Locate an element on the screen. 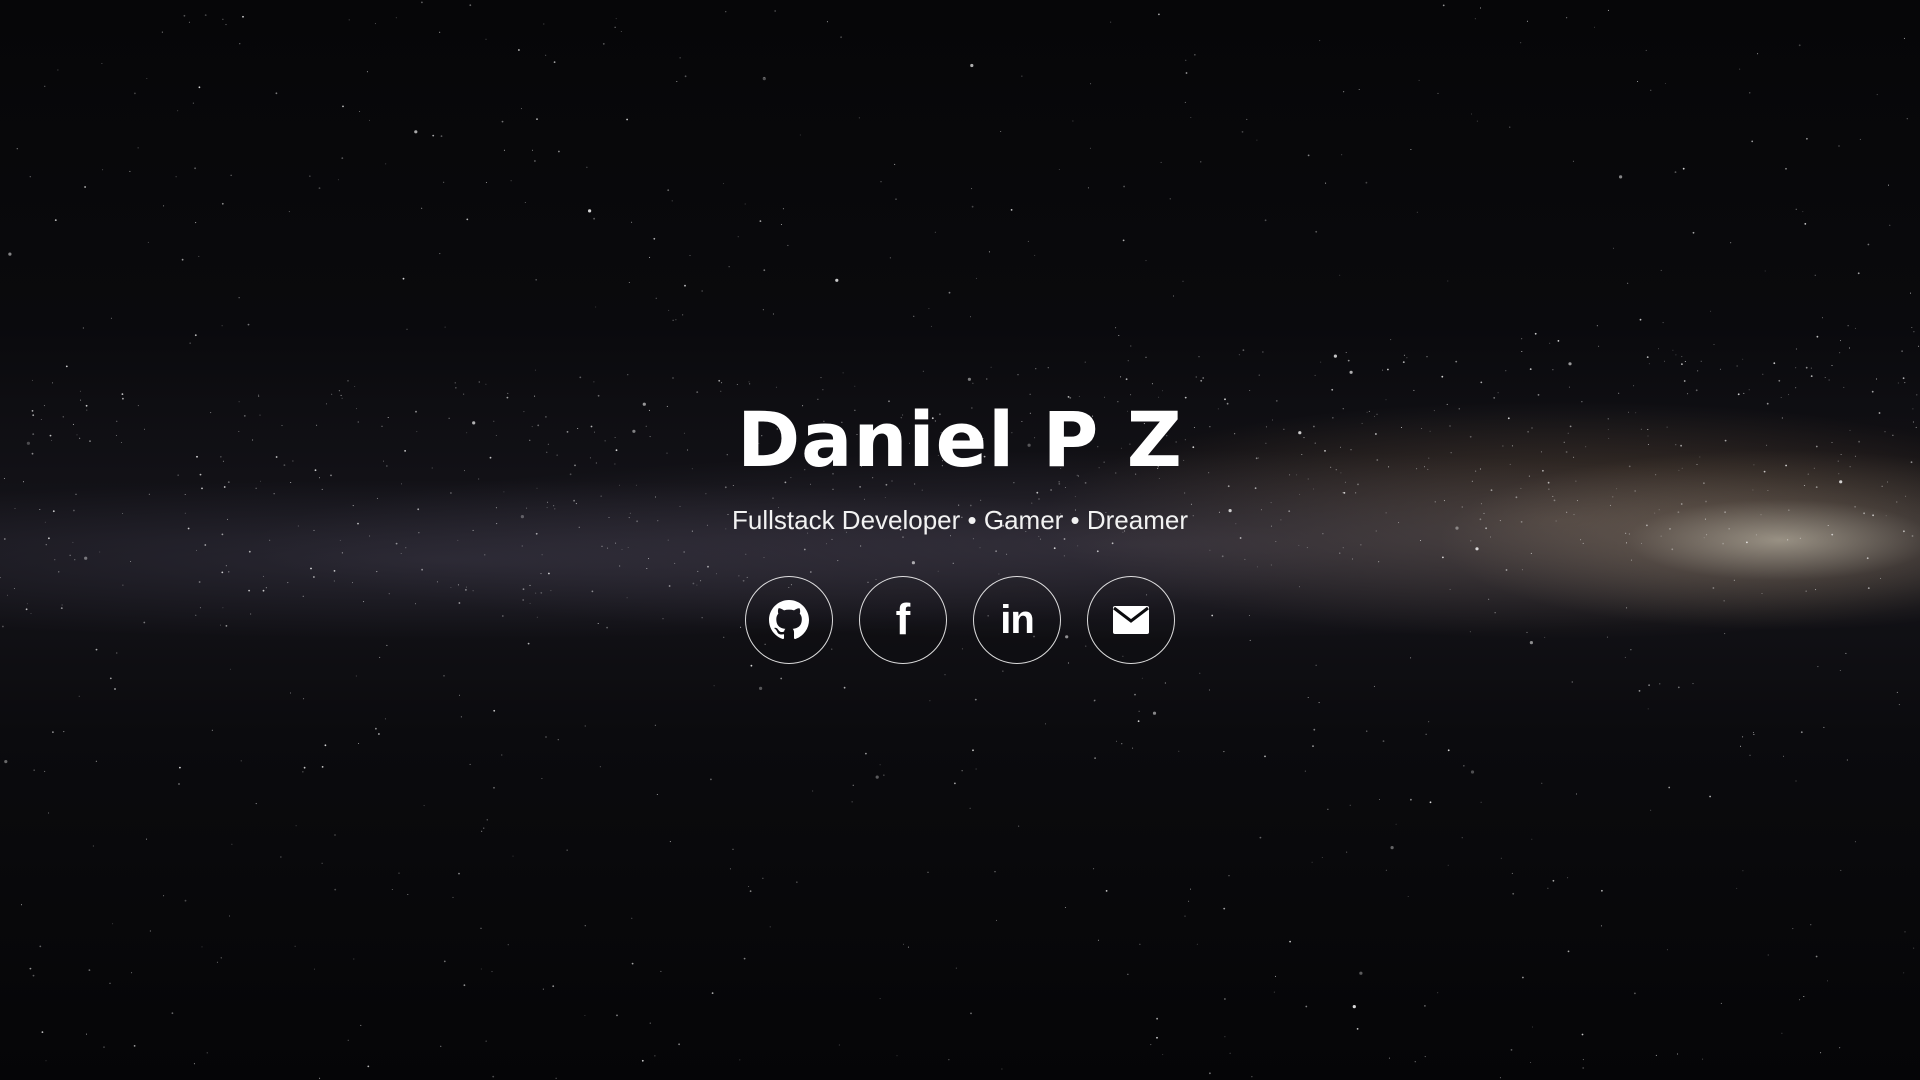 The height and width of the screenshot is (1080, 1920). linkedin-icon: in is located at coordinates (1017, 620).